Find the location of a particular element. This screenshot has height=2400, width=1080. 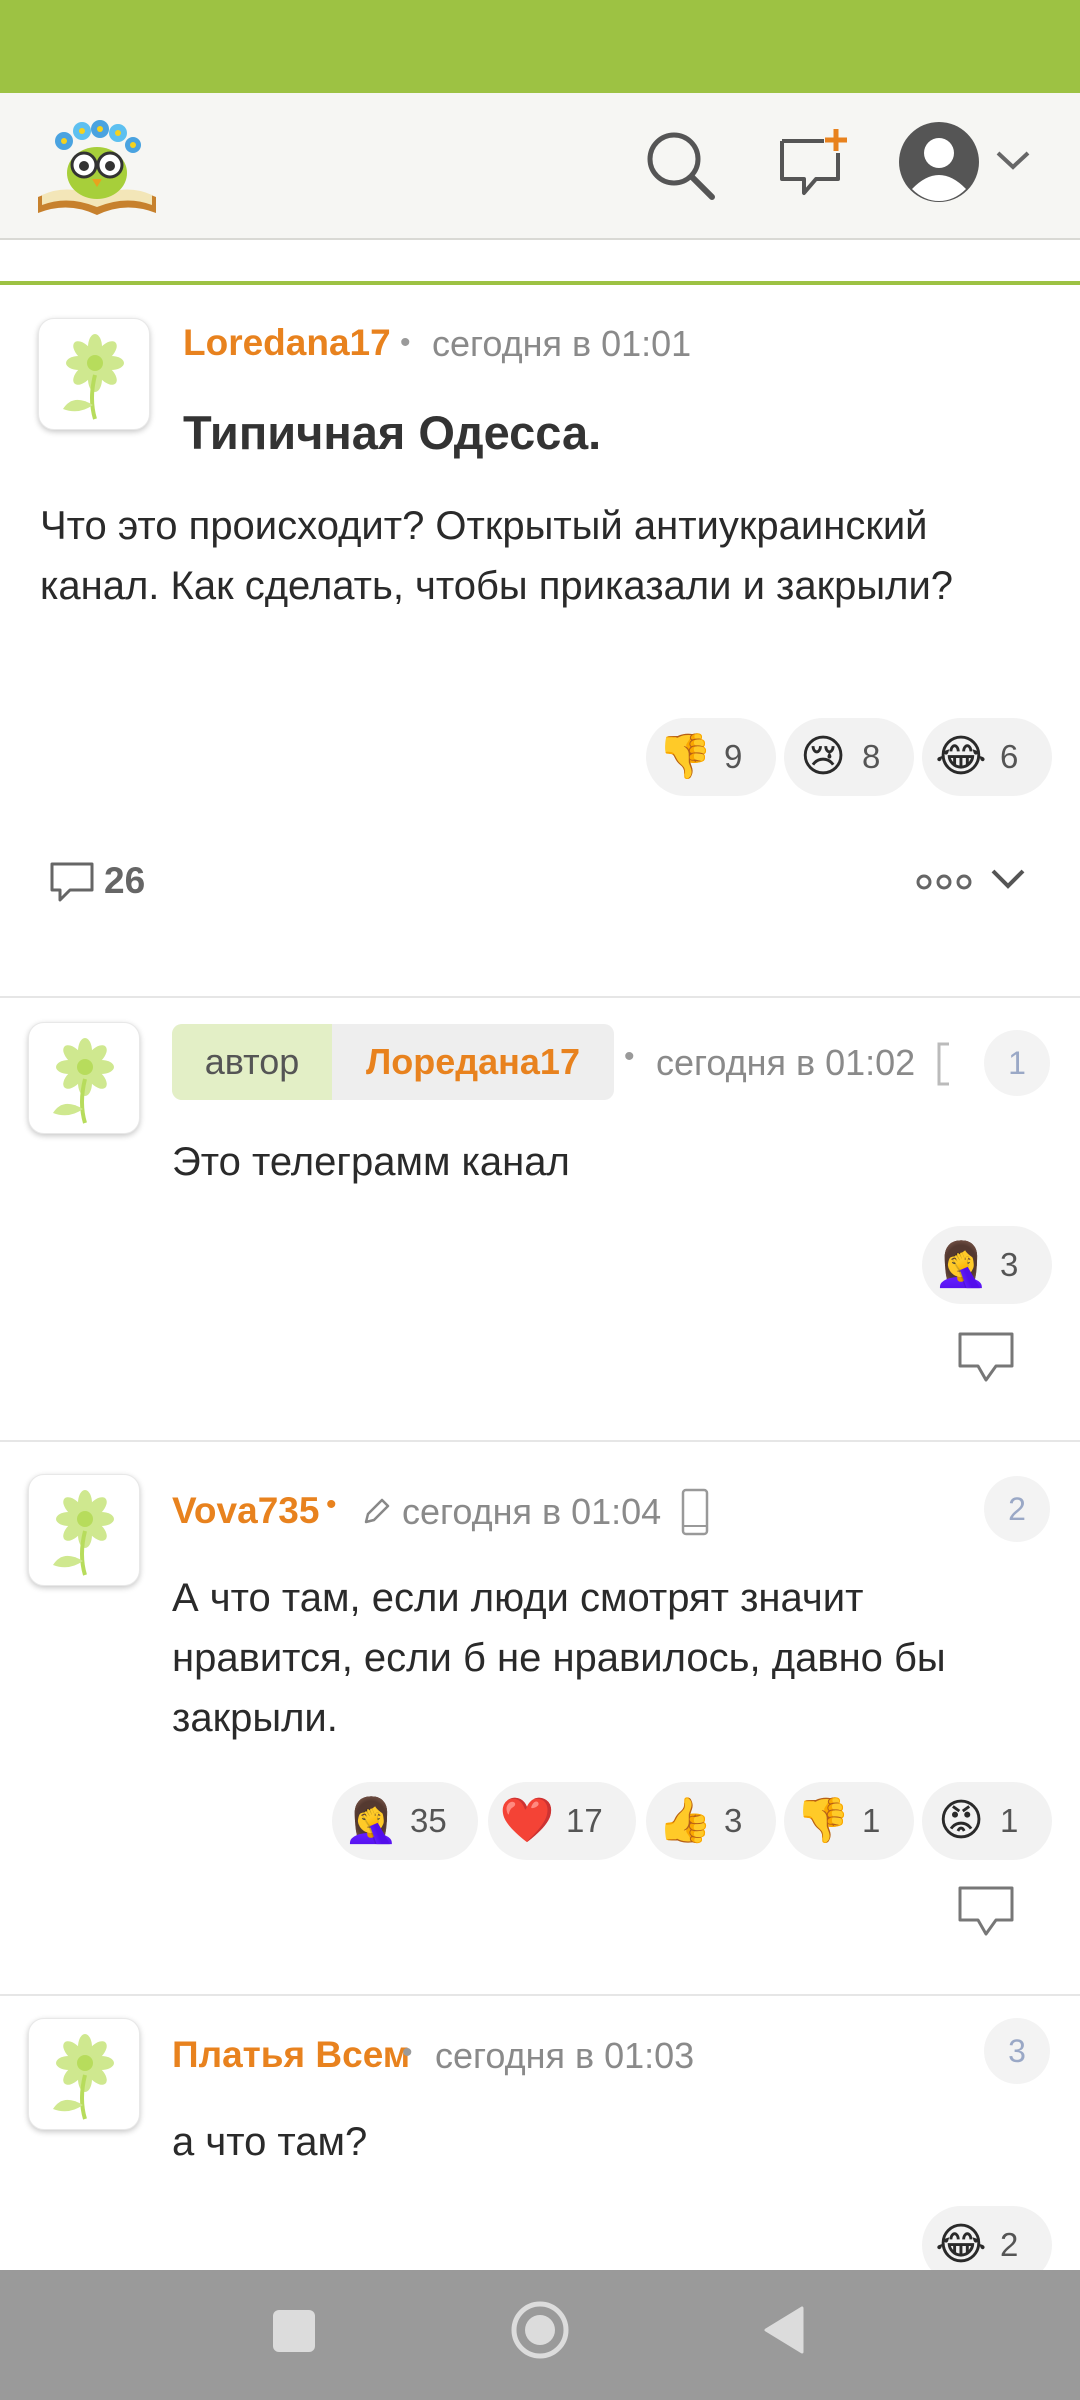

system-nav-bar is located at coordinates (540, 2335).